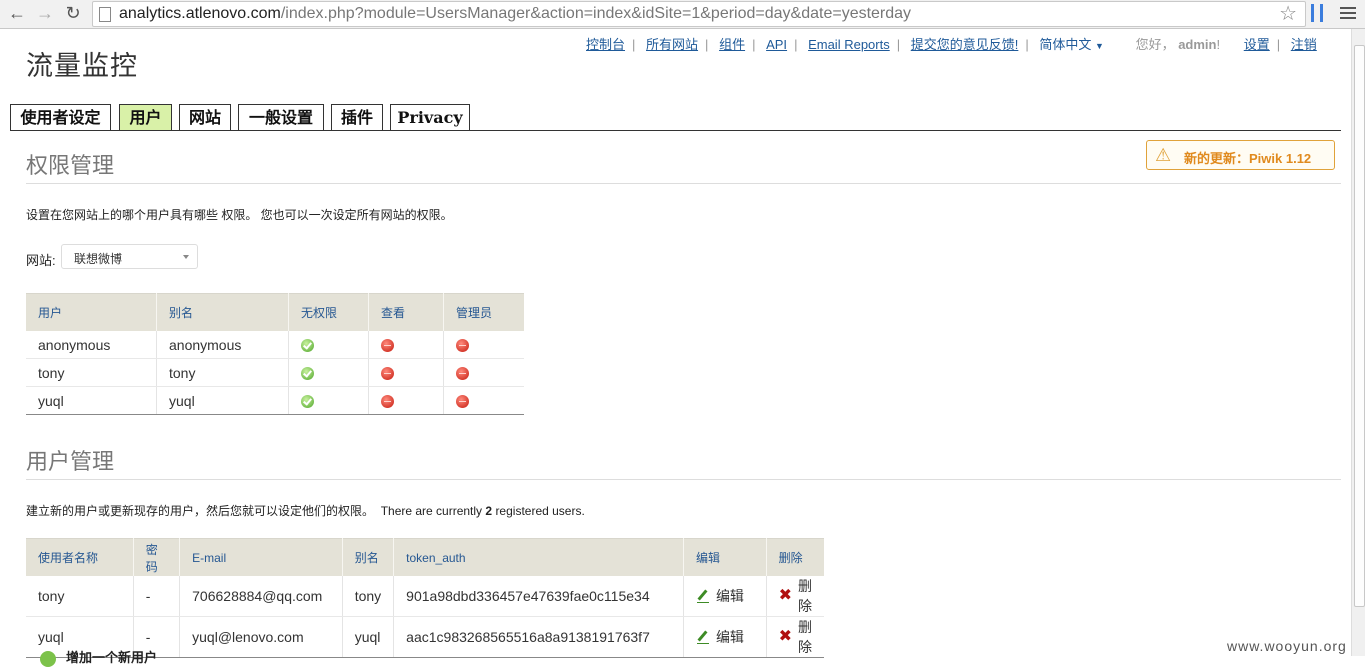 This screenshot has width=1365, height=667. What do you see at coordinates (205, 117) in the screenshot?
I see `tab-websites: 网站` at bounding box center [205, 117].